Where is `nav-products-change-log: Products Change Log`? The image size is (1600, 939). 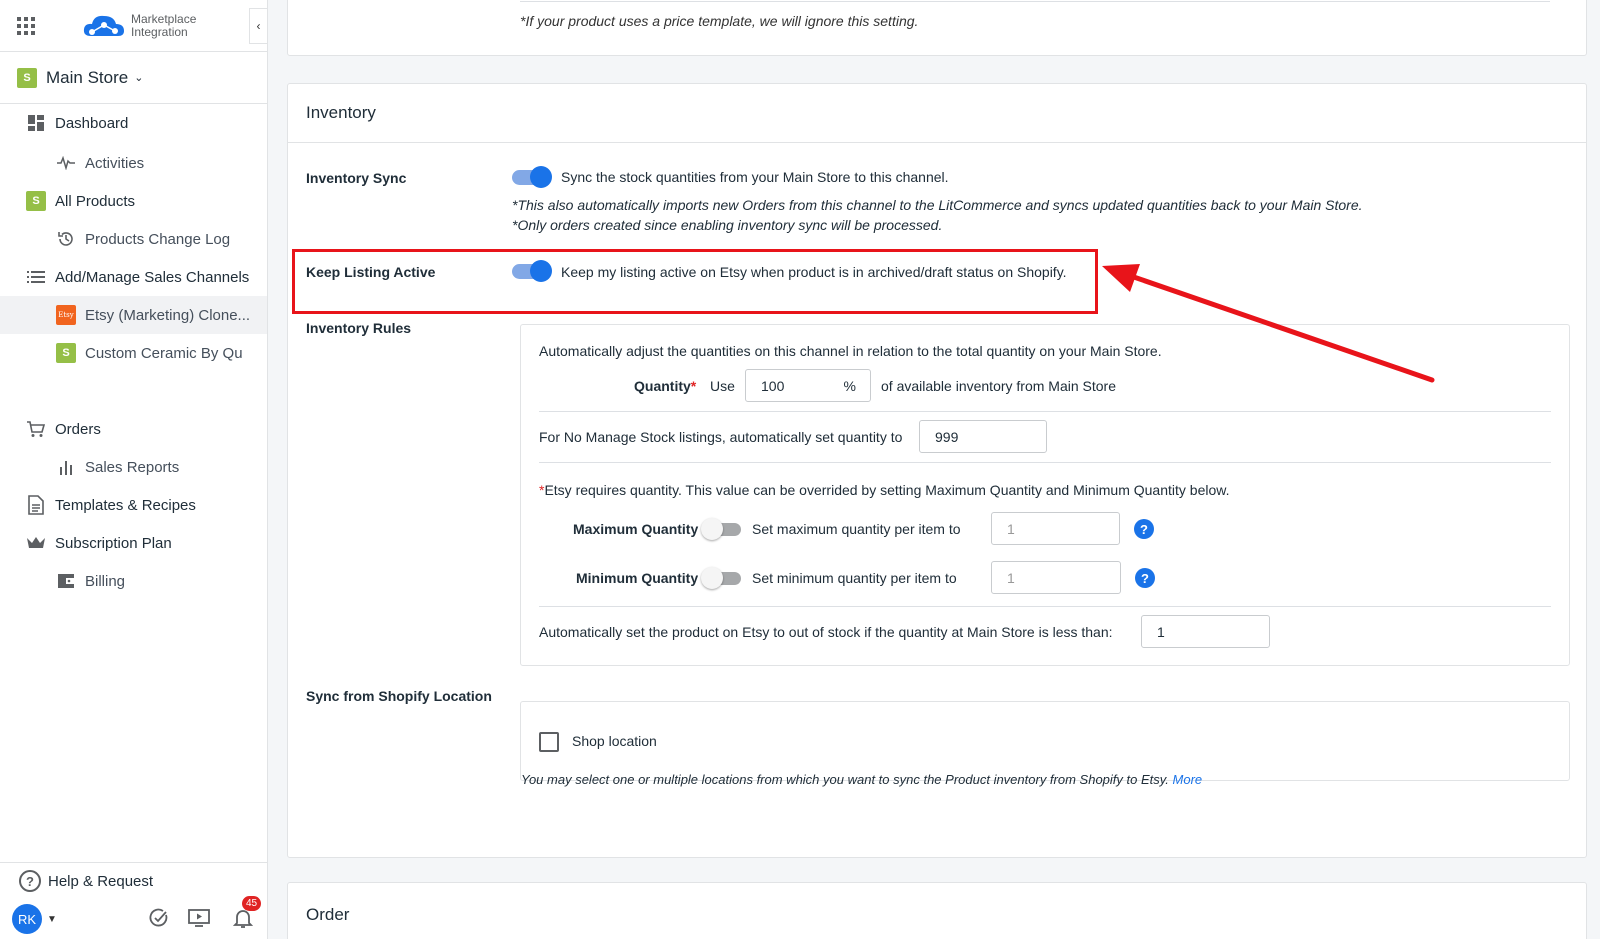
nav-products-change-log: Products Change Log is located at coordinates (133, 239).